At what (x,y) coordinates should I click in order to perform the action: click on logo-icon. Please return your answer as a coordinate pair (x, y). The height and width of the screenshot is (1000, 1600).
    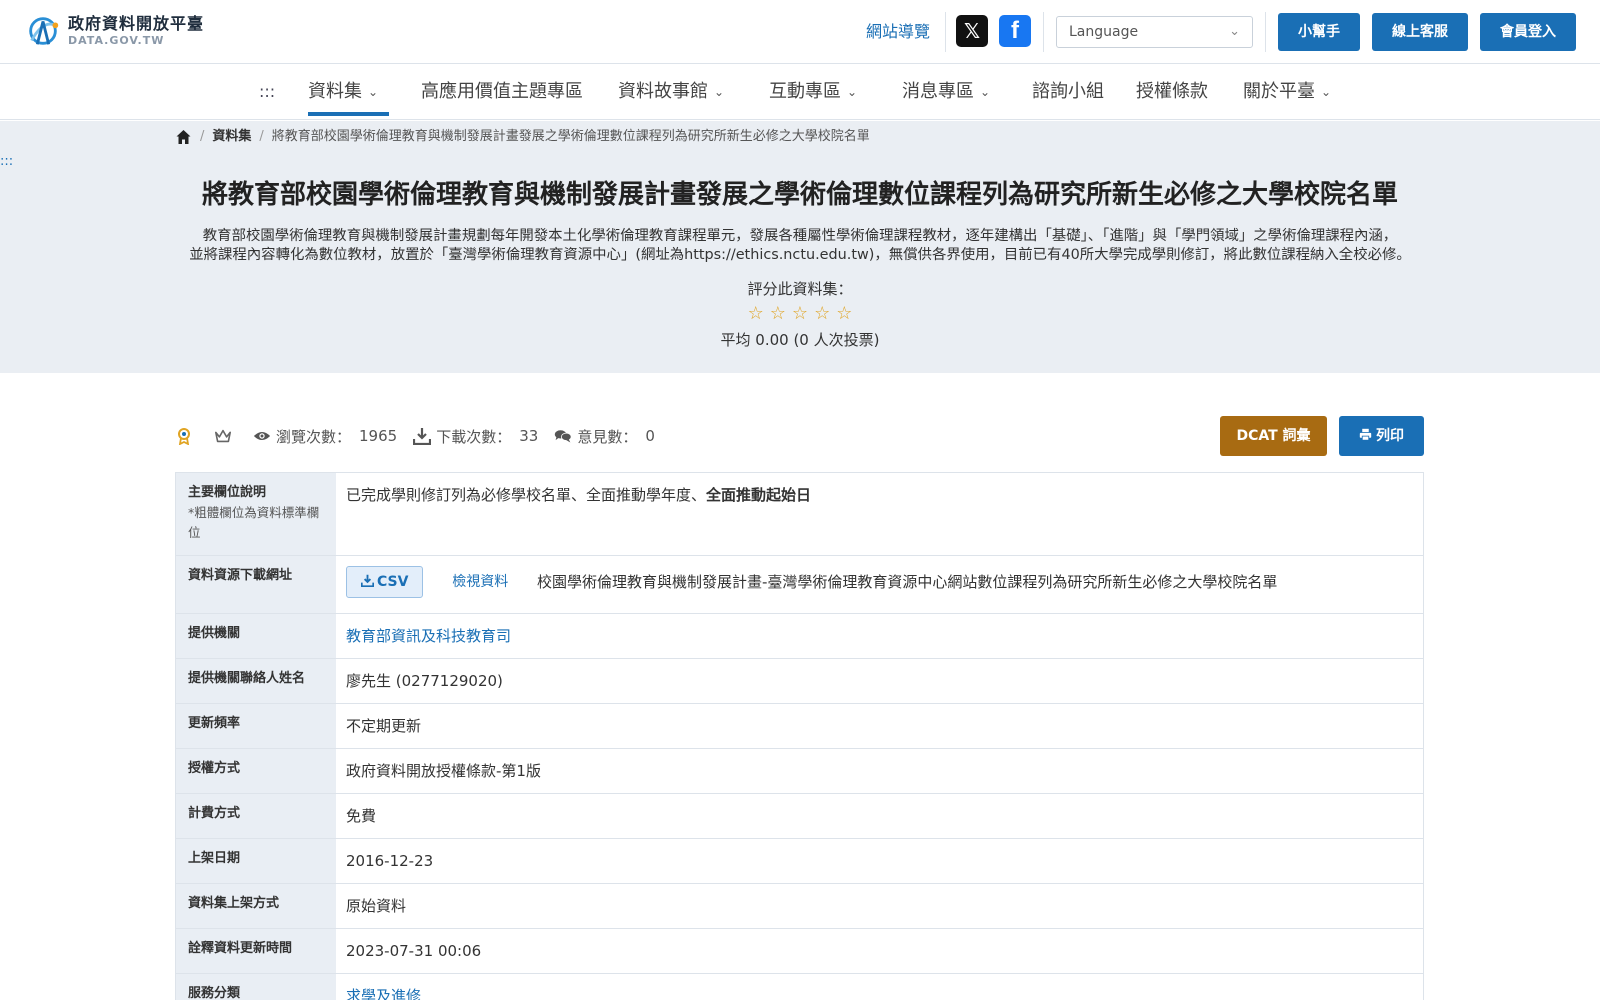
    Looking at the image, I should click on (44, 31).